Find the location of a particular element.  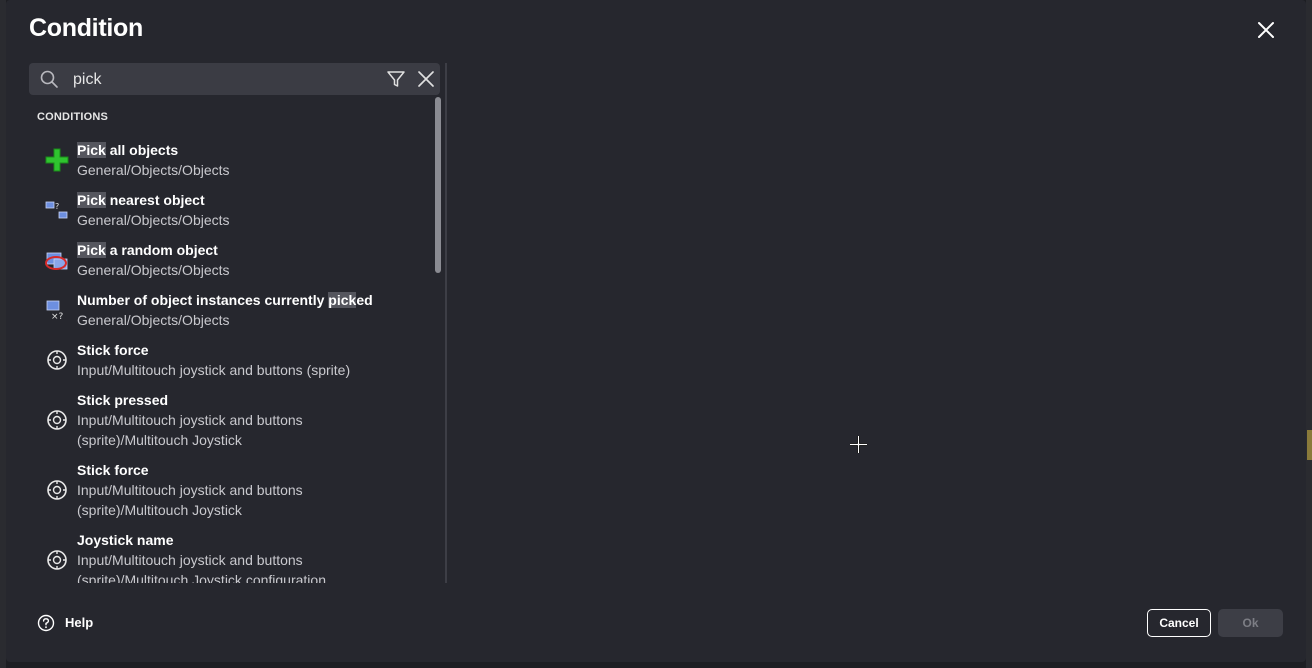

list-scrollbar is located at coordinates (438, 185).